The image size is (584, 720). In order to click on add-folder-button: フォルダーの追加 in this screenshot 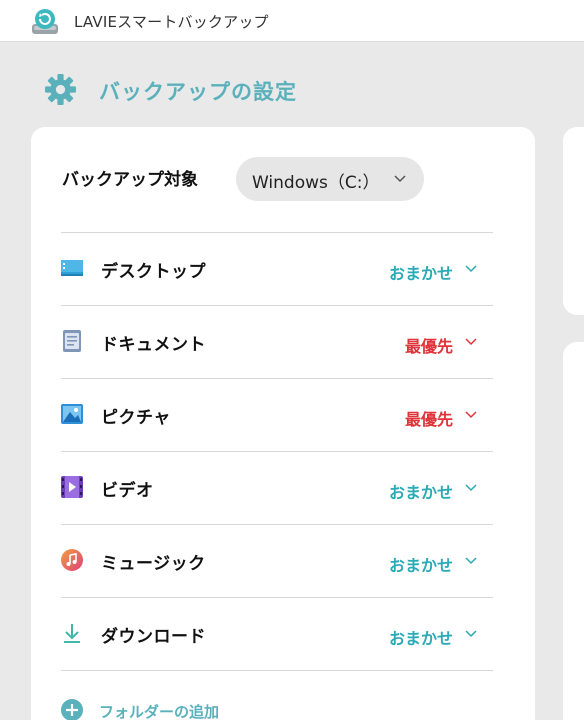, I will do `click(161, 709)`.